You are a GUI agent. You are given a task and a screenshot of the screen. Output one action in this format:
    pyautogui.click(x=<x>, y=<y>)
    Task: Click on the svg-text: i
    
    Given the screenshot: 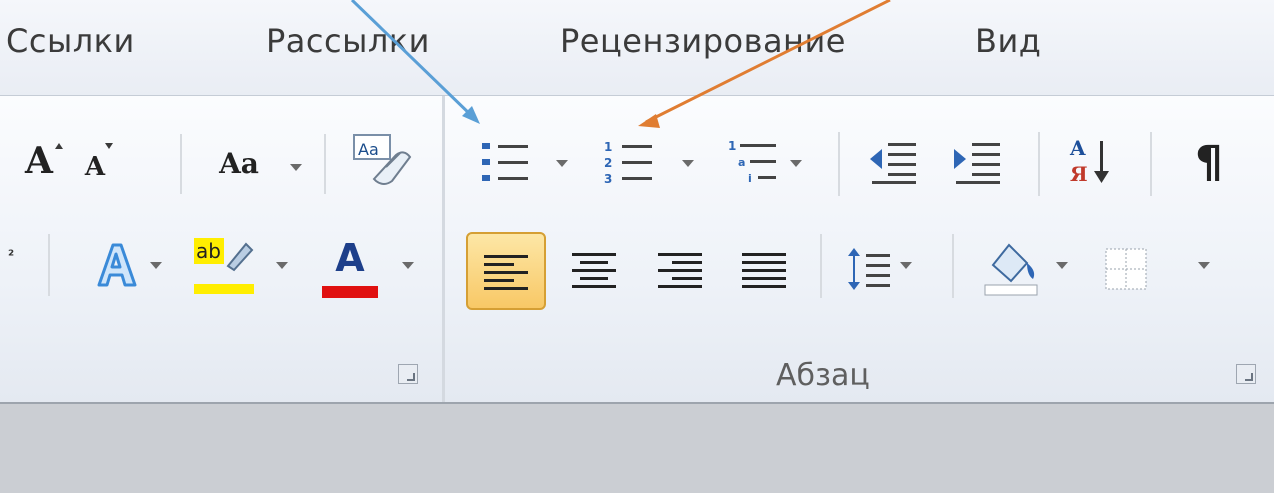 What is the action you would take?
    pyautogui.click(x=750, y=178)
    